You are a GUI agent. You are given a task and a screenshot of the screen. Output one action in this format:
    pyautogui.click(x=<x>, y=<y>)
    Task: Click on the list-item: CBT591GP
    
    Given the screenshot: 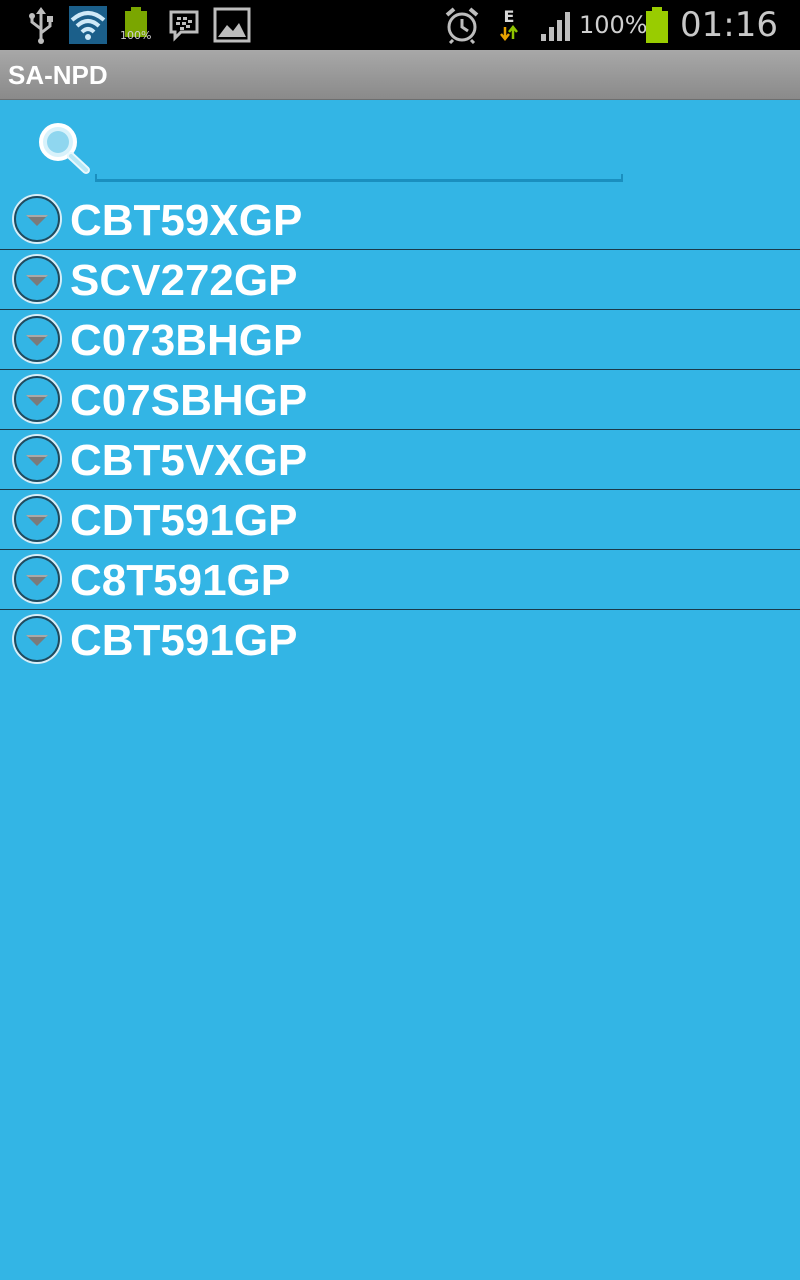 What is the action you would take?
    pyautogui.click(x=400, y=640)
    